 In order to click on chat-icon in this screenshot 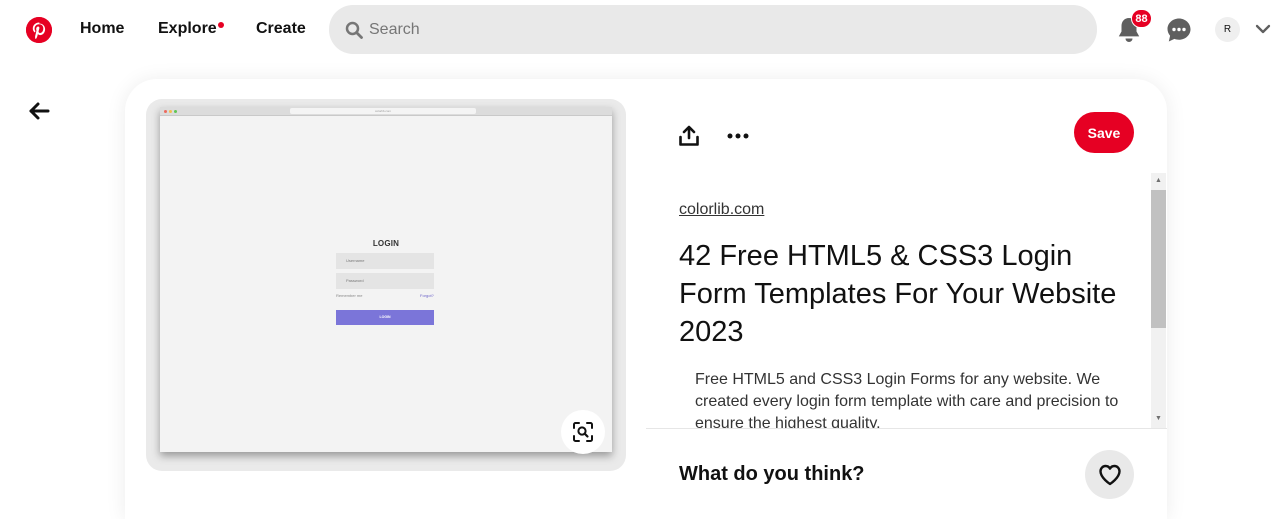, I will do `click(1179, 30)`.